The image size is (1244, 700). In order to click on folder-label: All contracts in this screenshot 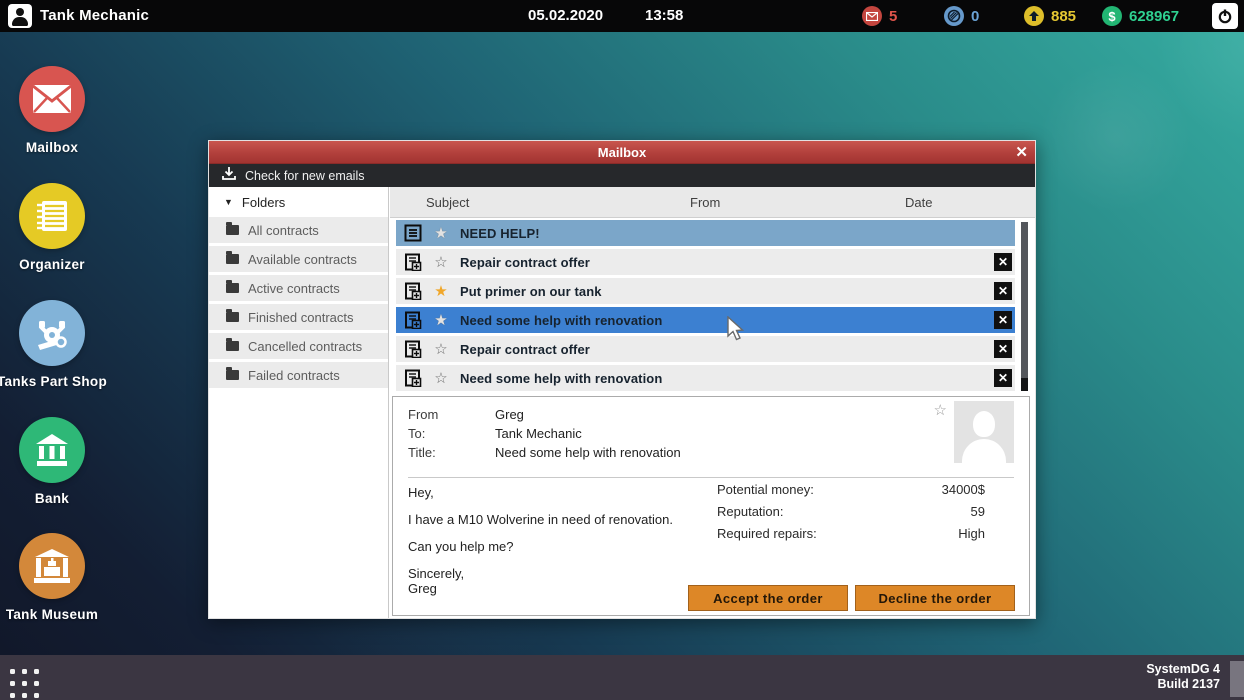, I will do `click(283, 230)`.